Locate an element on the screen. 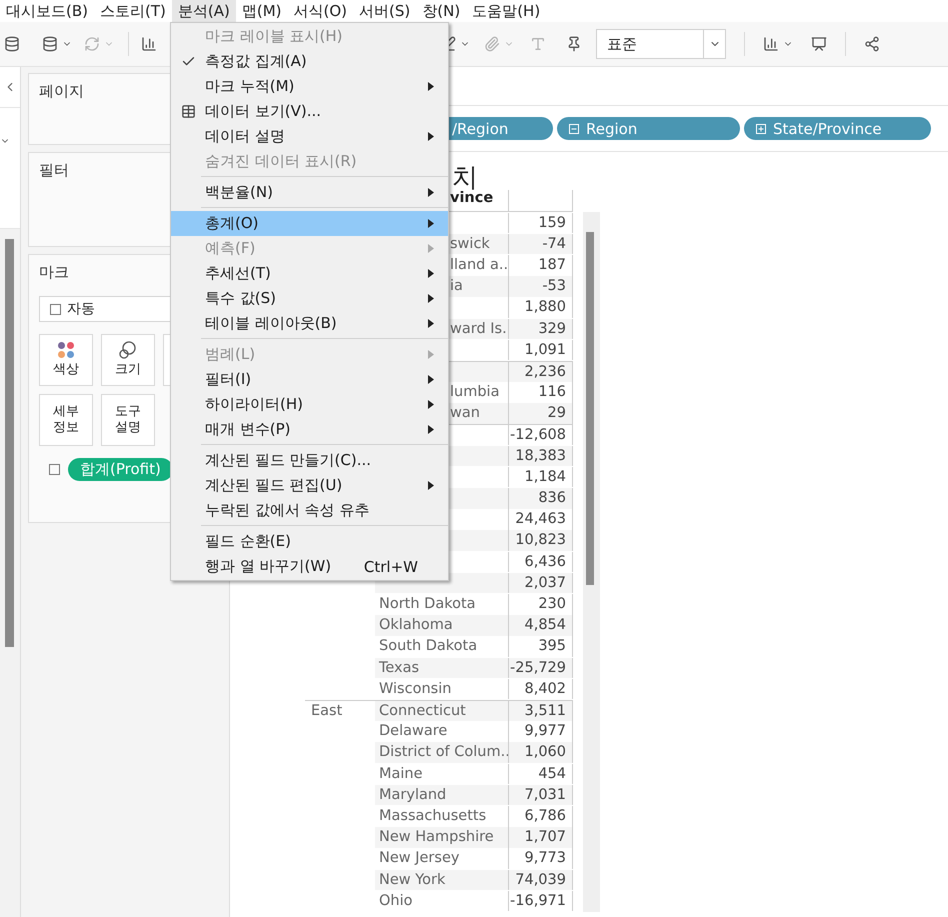 This screenshot has width=948, height=917. mark-property-button: 도구 설명 is located at coordinates (128, 420).